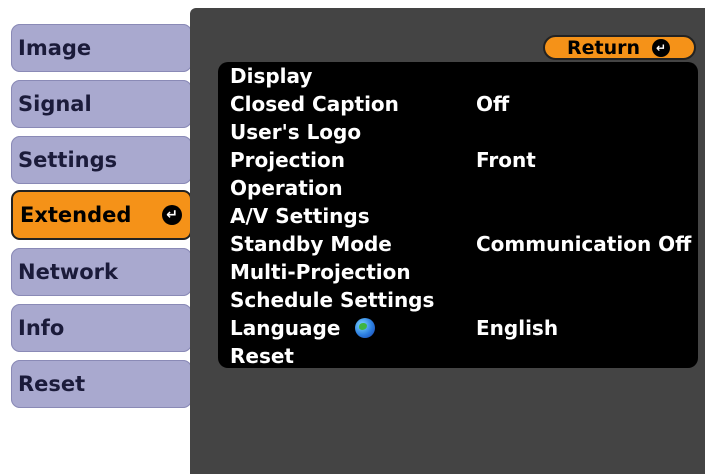 The width and height of the screenshot is (705, 474). Describe the element at coordinates (101, 48) in the screenshot. I see `tab-image: Image` at that location.